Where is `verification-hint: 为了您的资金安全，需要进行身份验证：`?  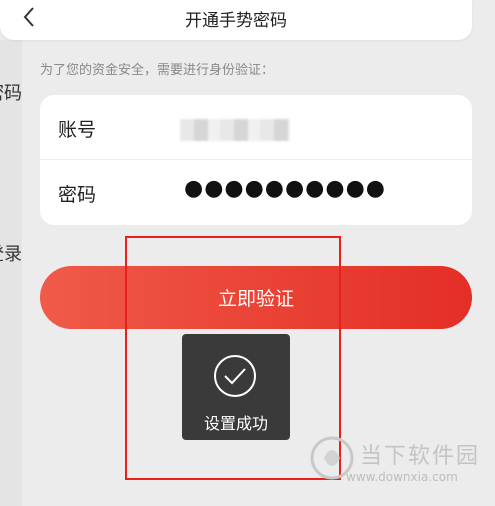 verification-hint: 为了您的资金安全，需要进行身份验证： is located at coordinates (157, 70).